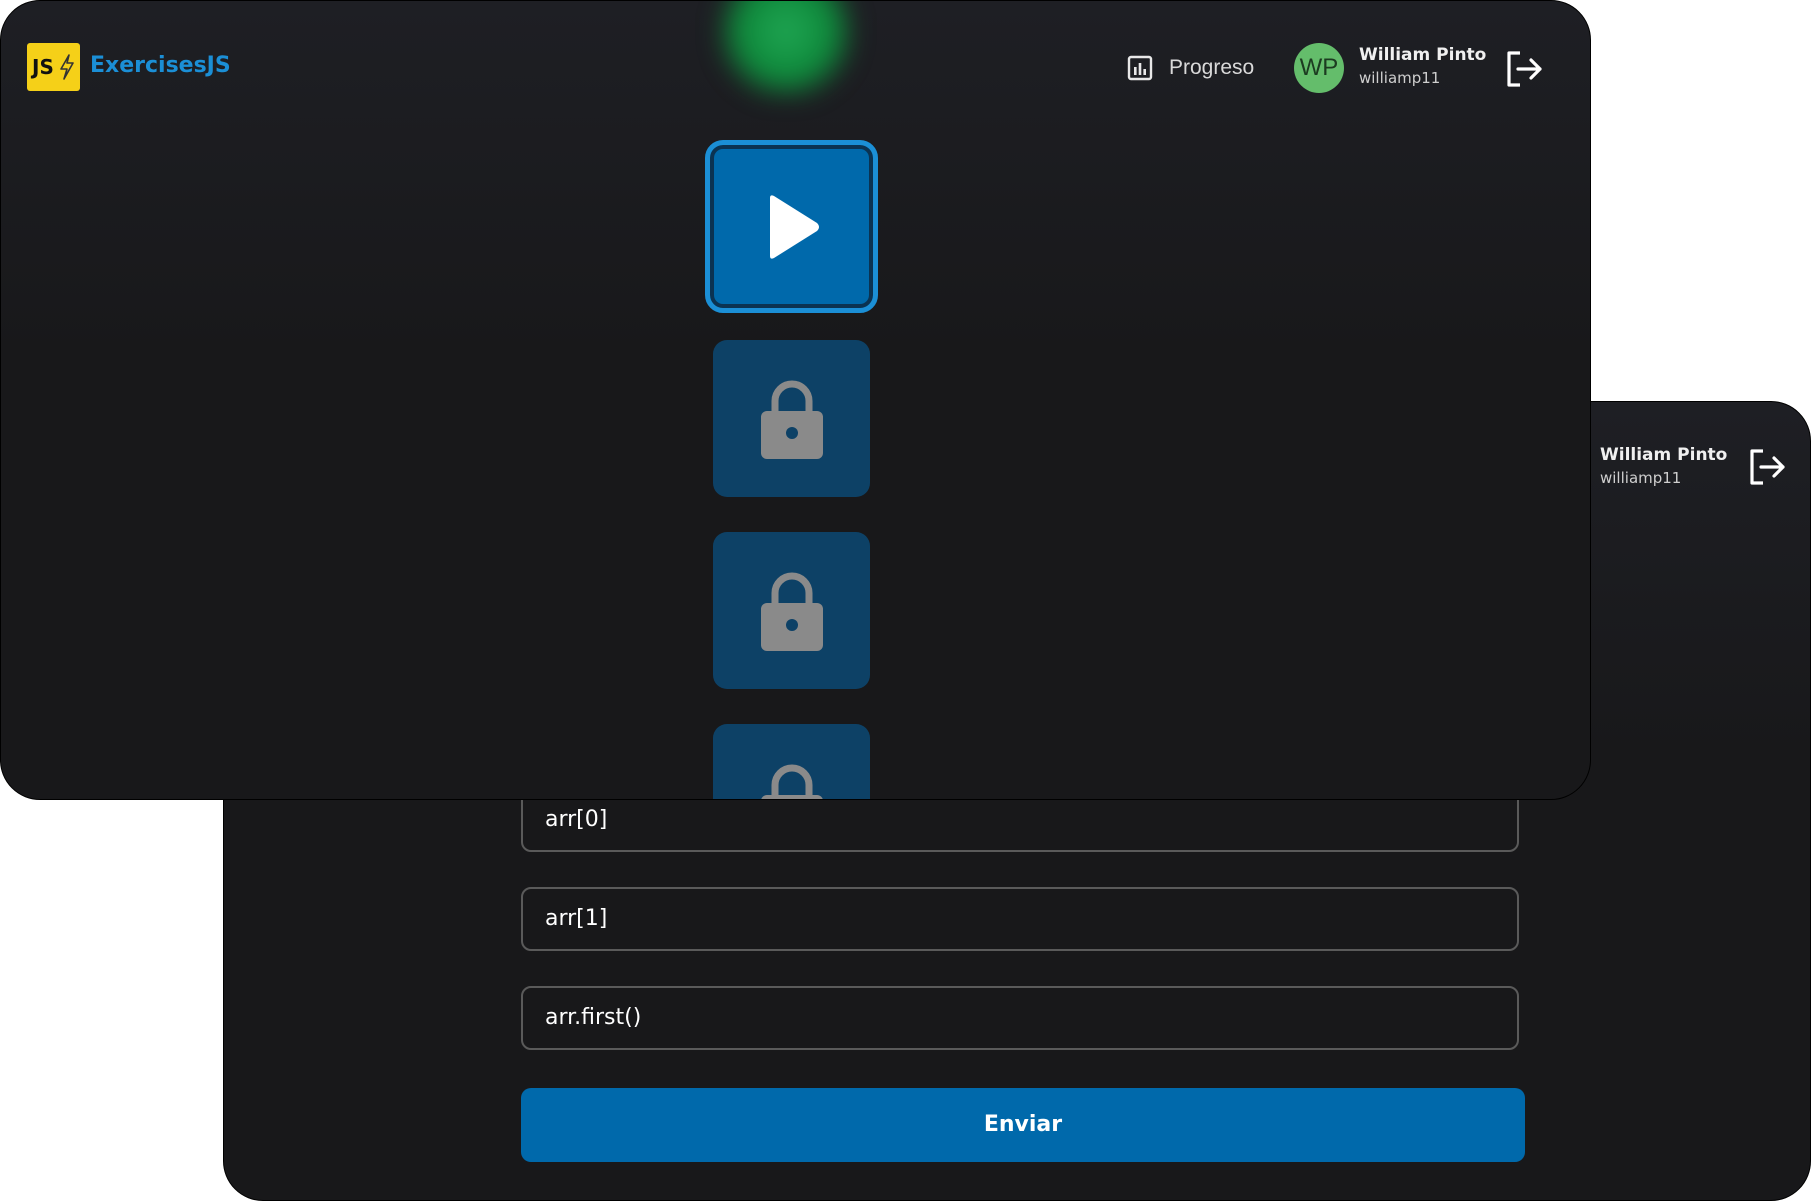 This screenshot has height=1201, width=1812. Describe the element at coordinates (1319, 68) in the screenshot. I see `avatar: WP` at that location.